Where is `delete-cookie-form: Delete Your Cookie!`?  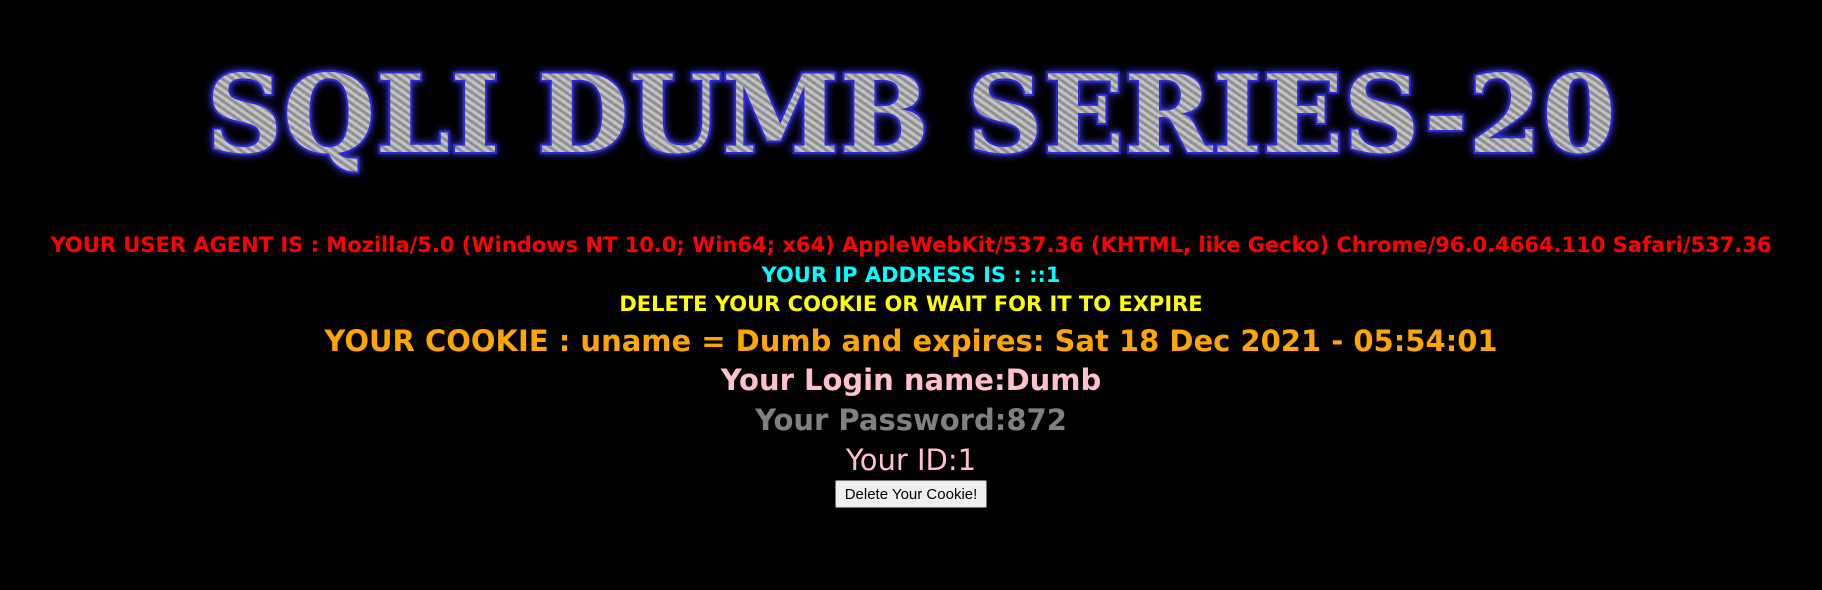
delete-cookie-form: Delete Your Cookie! is located at coordinates (911, 494).